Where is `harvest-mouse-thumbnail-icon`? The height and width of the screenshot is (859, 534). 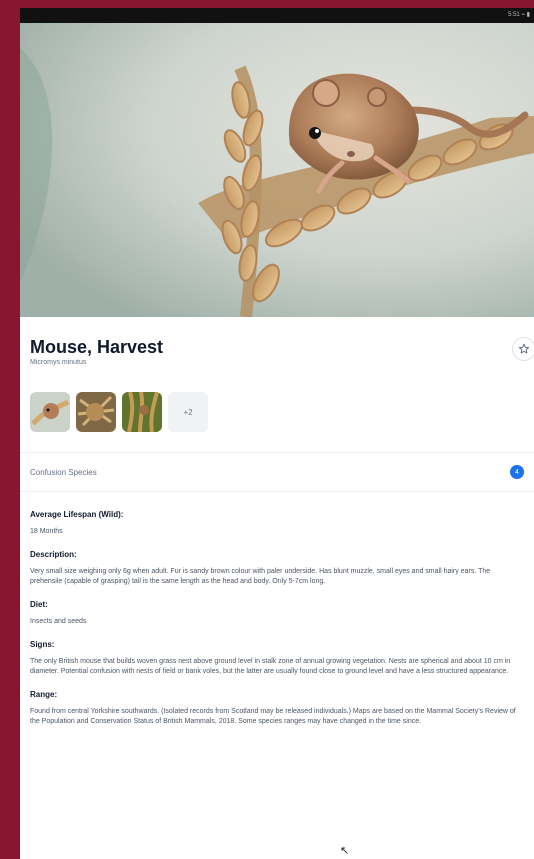 harvest-mouse-thumbnail-icon is located at coordinates (50, 412).